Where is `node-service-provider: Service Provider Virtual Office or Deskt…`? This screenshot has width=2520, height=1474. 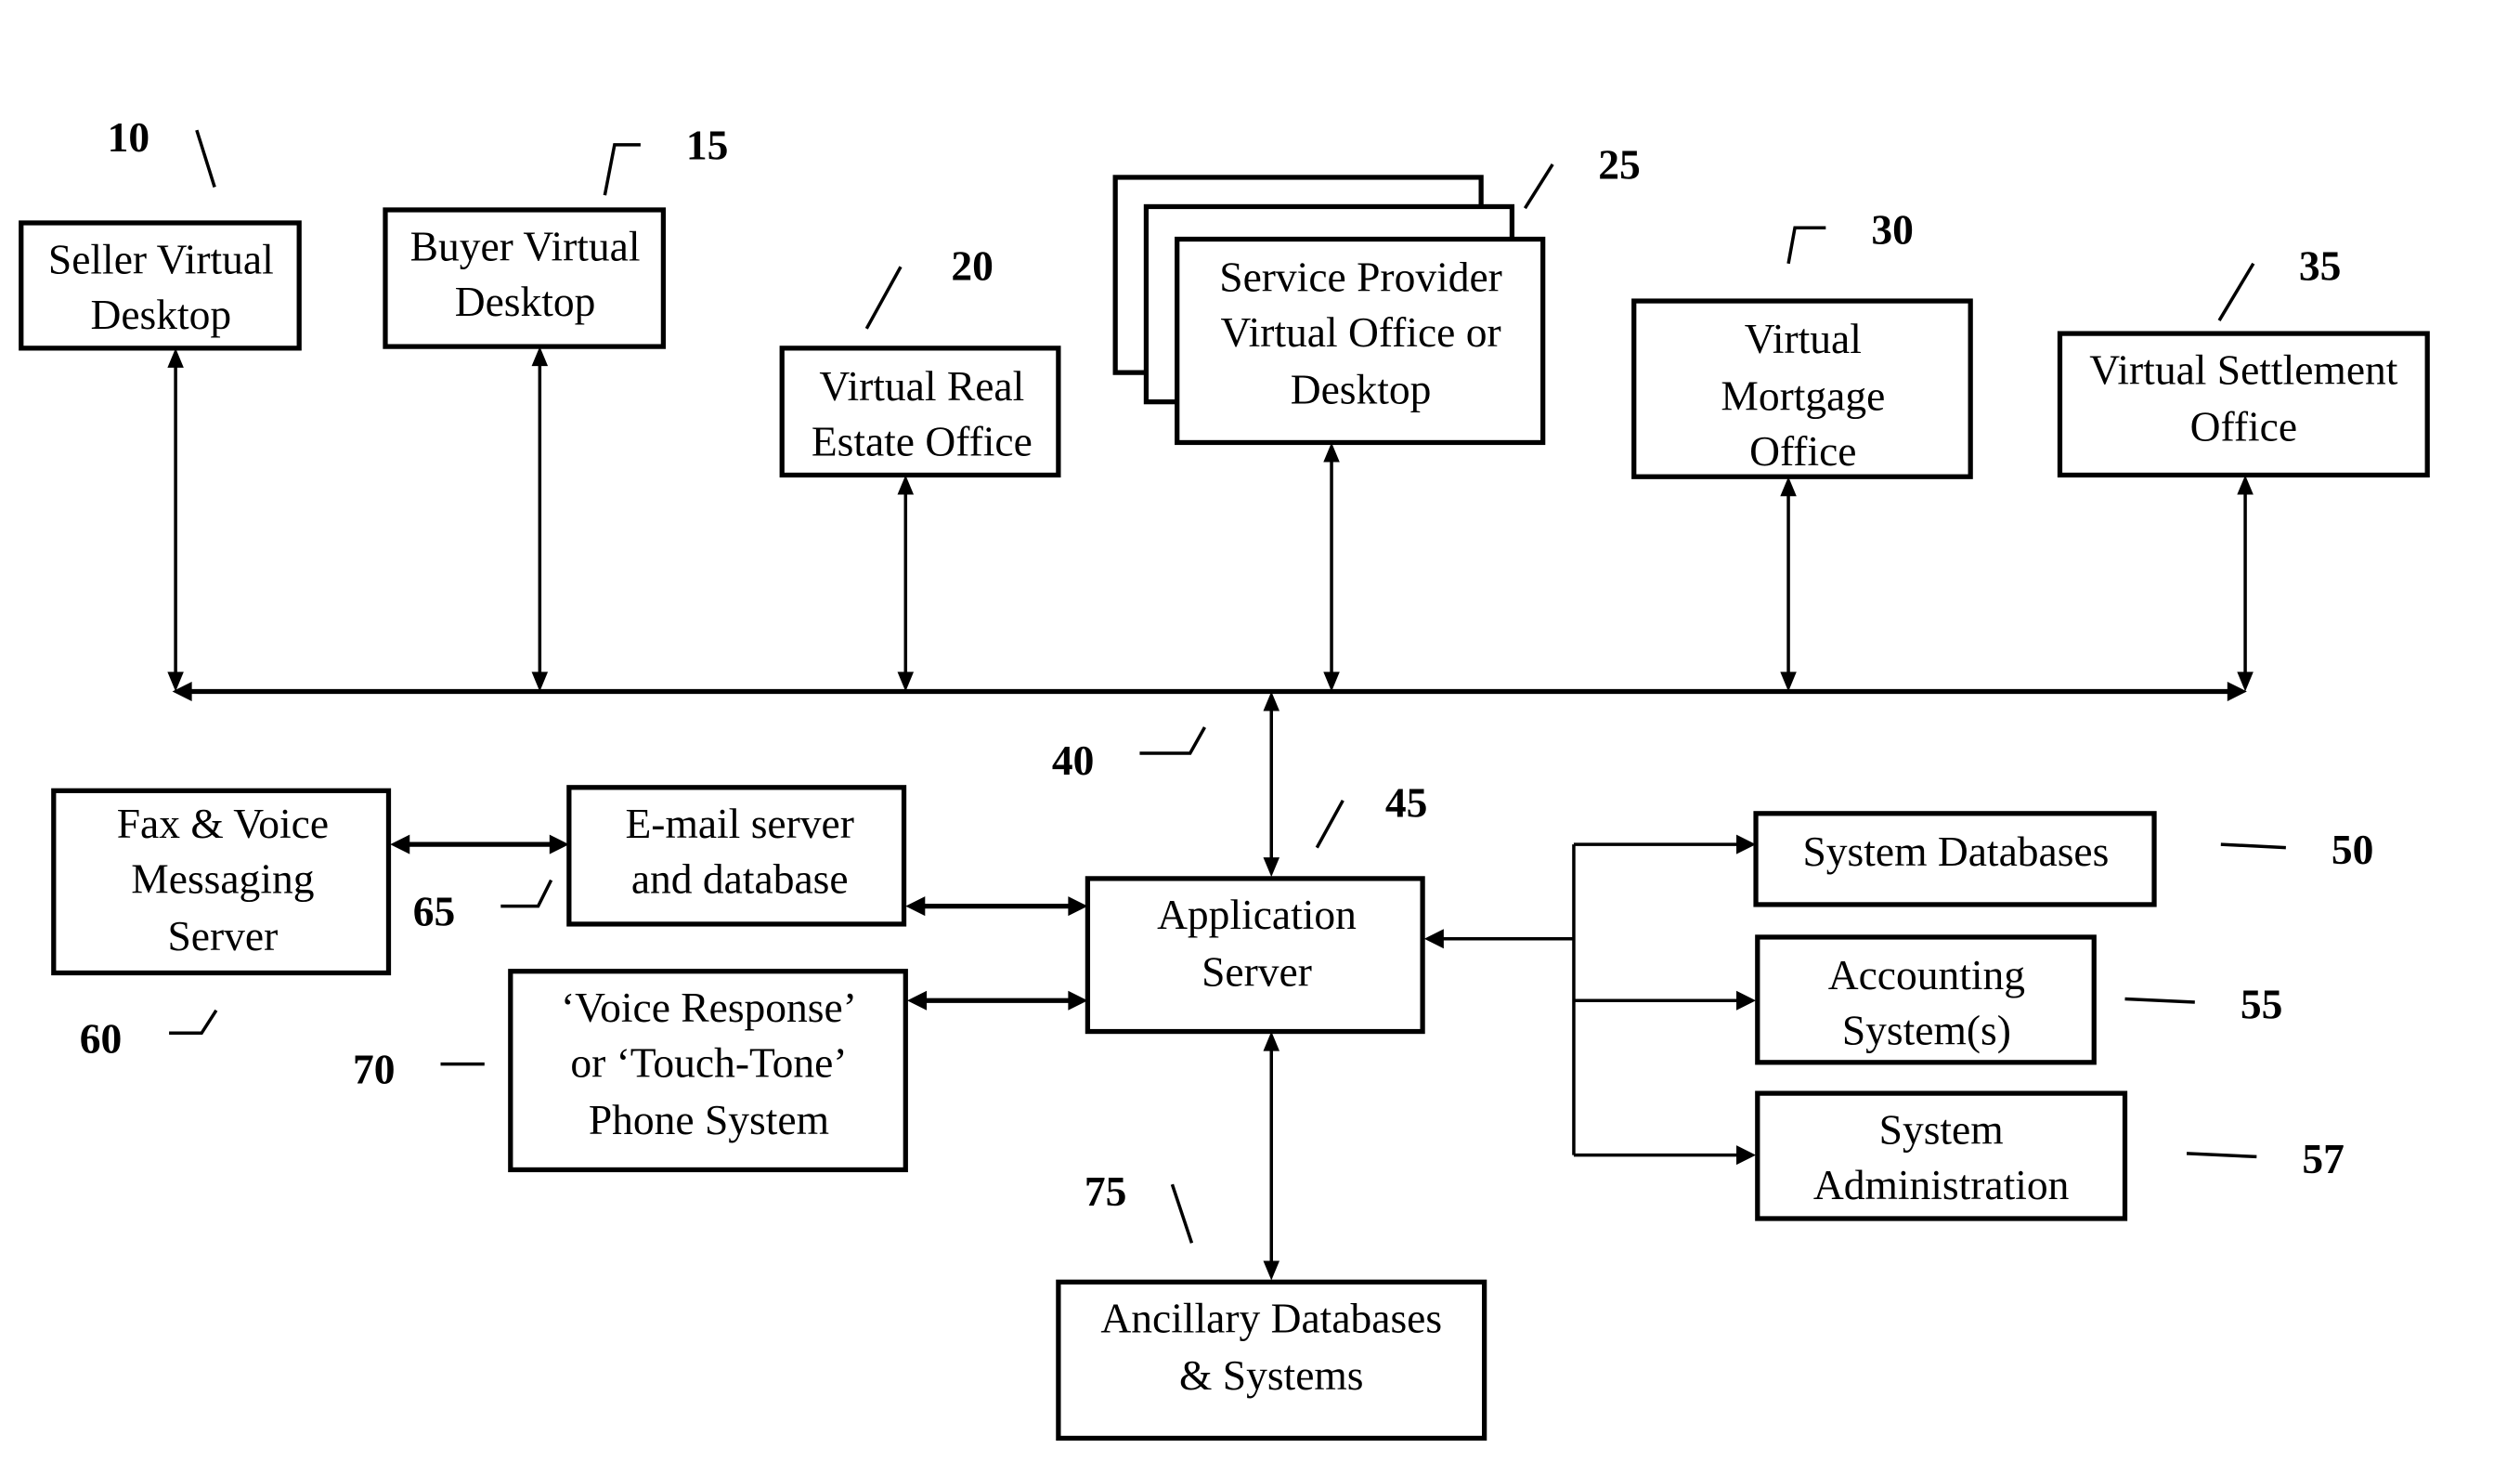 node-service-provider: Service Provider Virtual Office or Deskt… is located at coordinates (1376, 293).